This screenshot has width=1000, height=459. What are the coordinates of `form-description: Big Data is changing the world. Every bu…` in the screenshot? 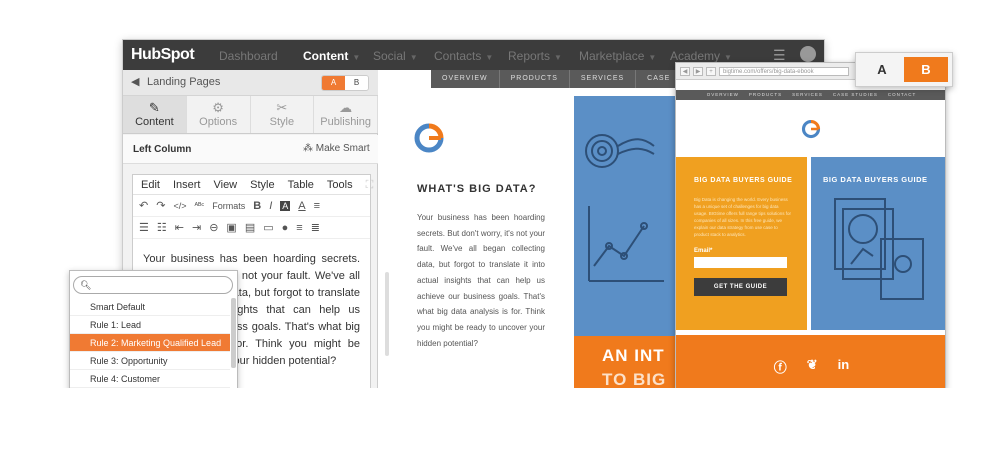 It's located at (742, 217).